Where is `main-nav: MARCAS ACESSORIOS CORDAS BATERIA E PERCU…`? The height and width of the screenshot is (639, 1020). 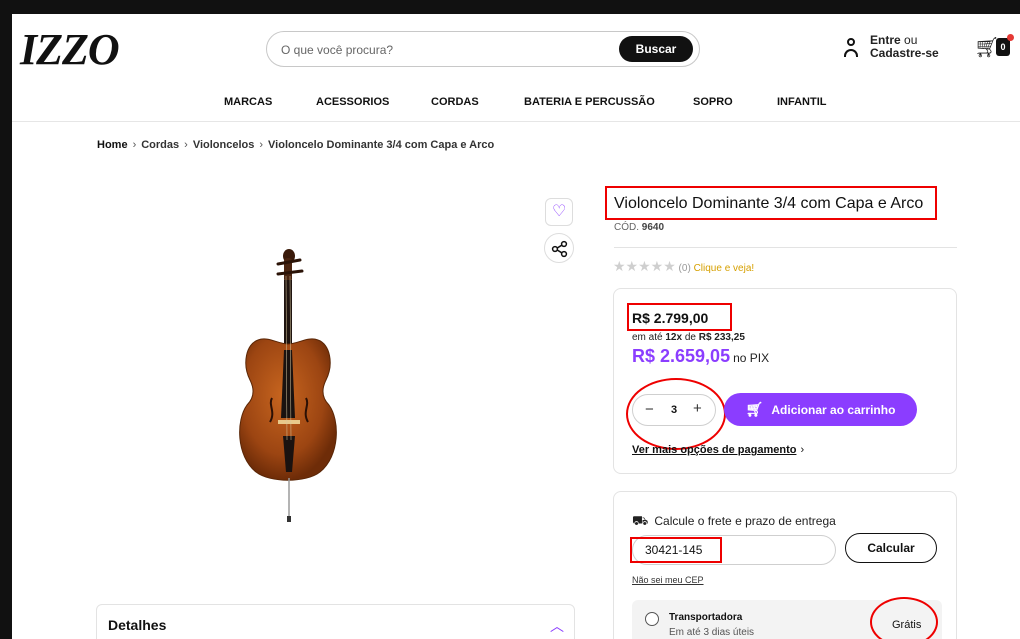 main-nav: MARCAS ACESSORIOS CORDAS BATERIA E PERCU… is located at coordinates (516, 104).